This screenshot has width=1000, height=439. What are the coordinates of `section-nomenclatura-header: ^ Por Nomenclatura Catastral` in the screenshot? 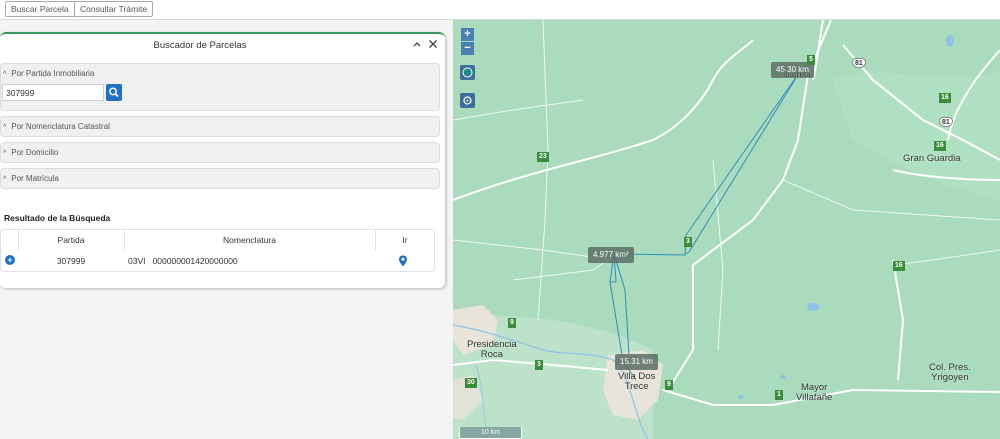 It's located at (220, 127).